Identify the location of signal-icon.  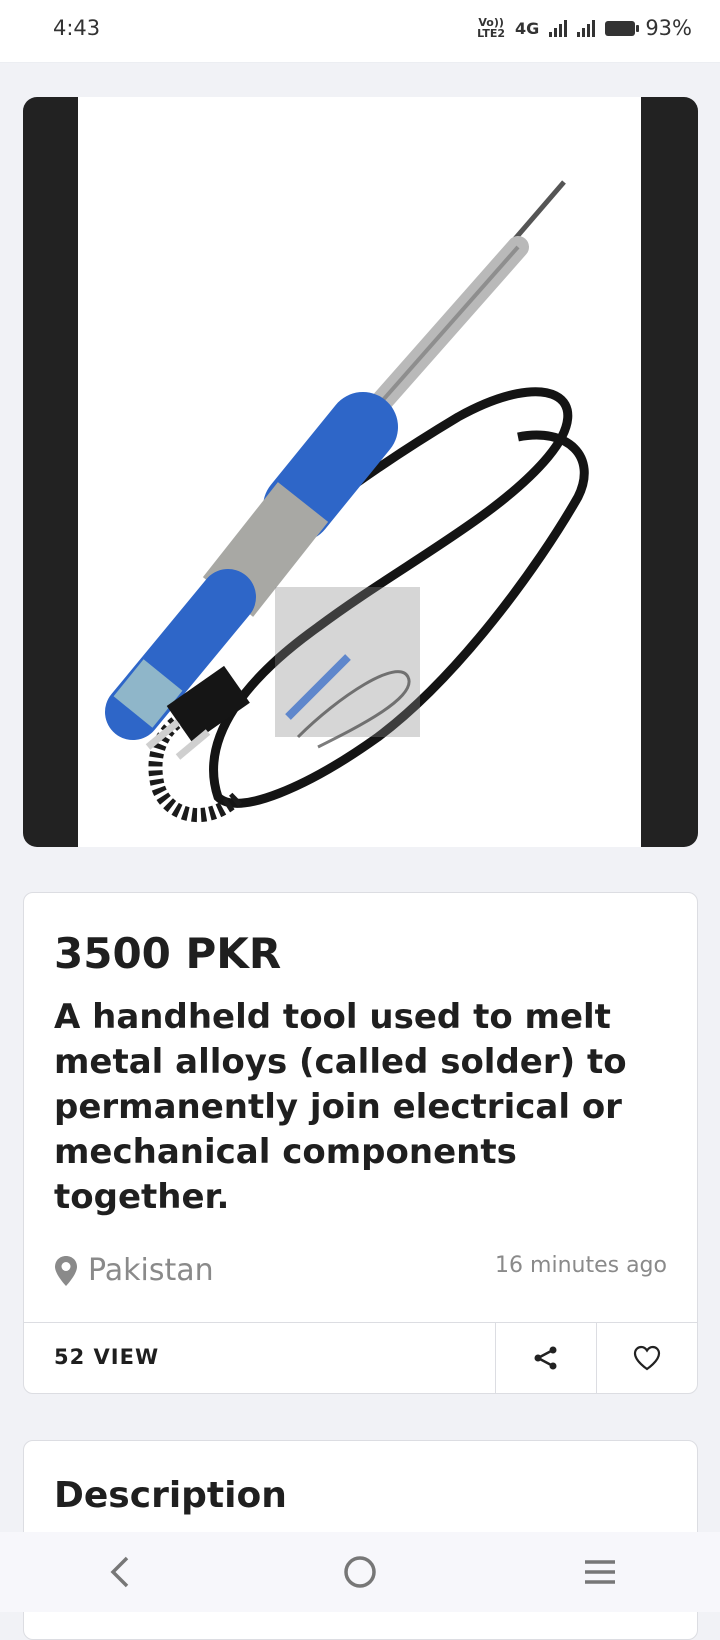
(558, 28).